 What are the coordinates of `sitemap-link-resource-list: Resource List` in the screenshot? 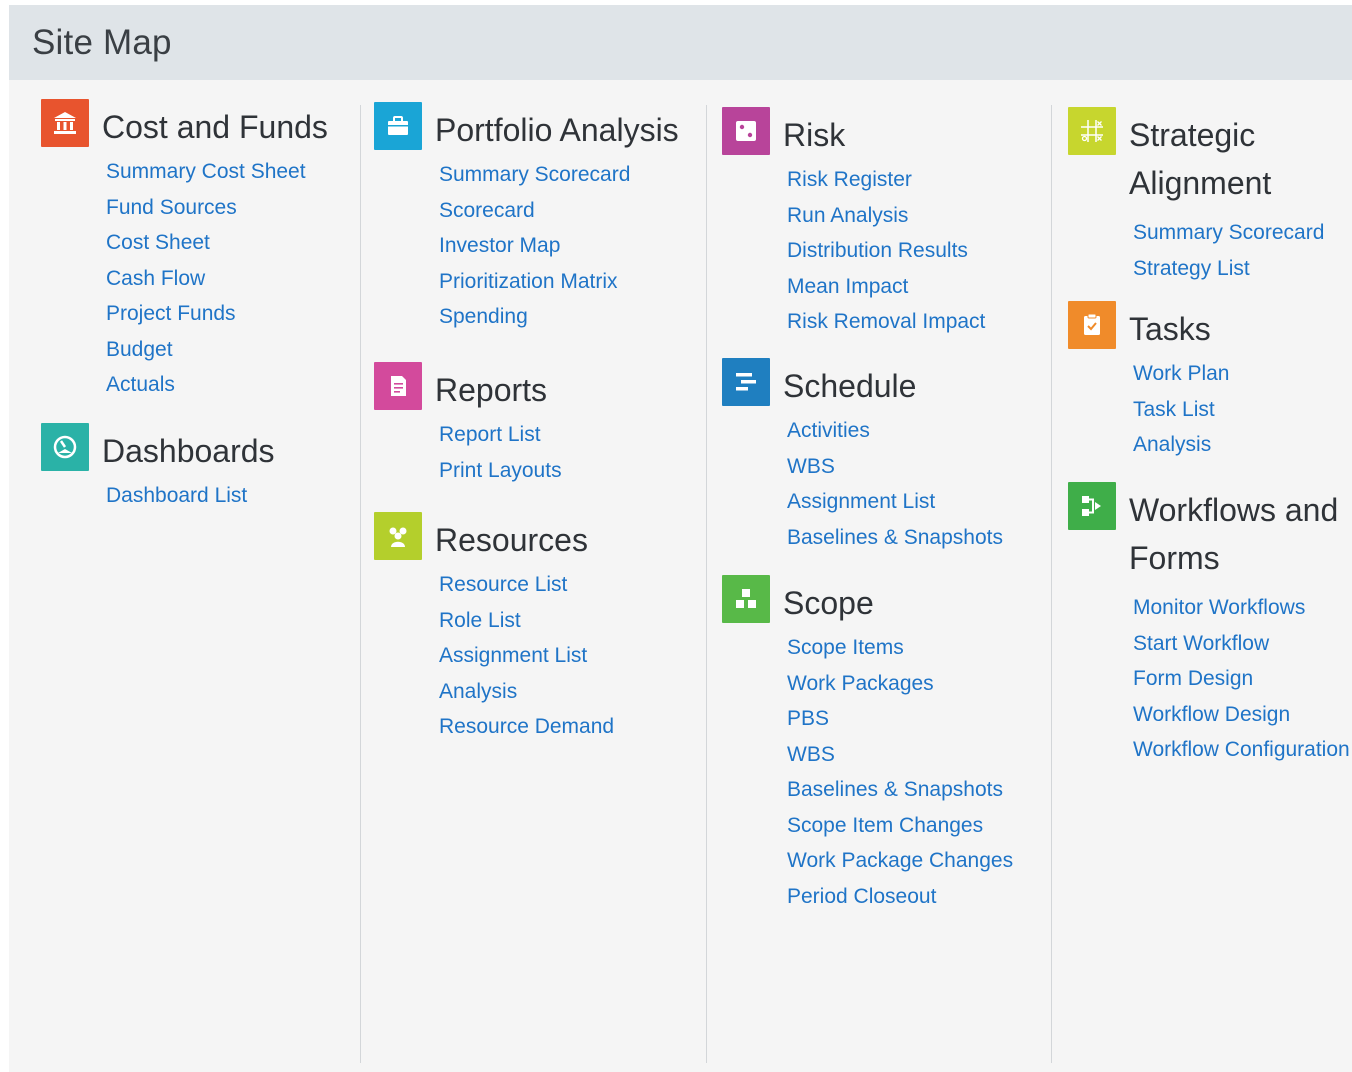 It's located at (526, 585).